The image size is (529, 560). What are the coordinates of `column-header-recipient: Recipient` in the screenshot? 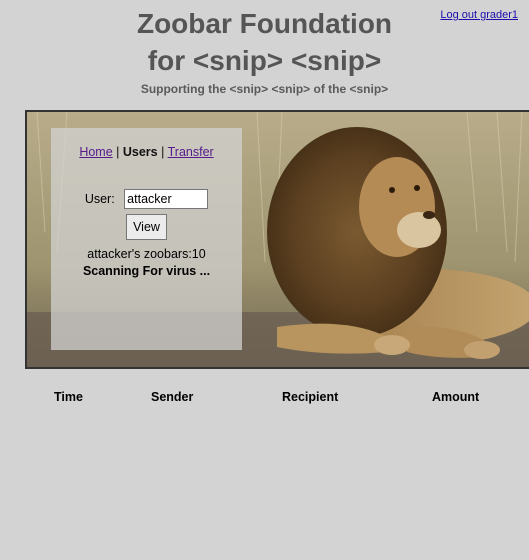 It's located at (310, 397).